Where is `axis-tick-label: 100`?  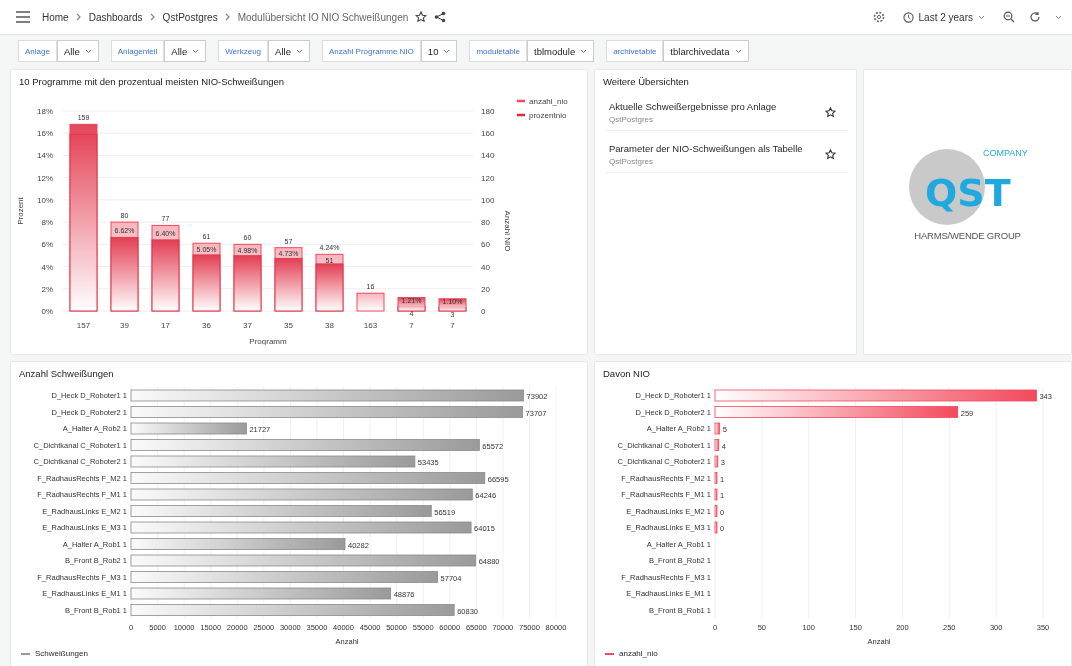
axis-tick-label: 100 is located at coordinates (488, 200).